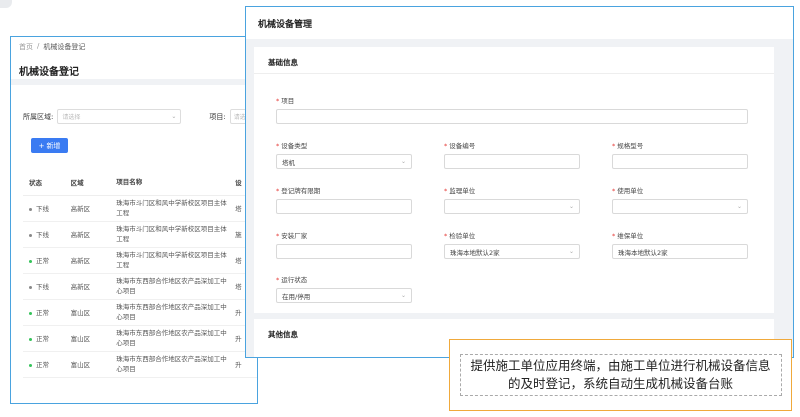  I want to click on device-number-input, so click(512, 161).